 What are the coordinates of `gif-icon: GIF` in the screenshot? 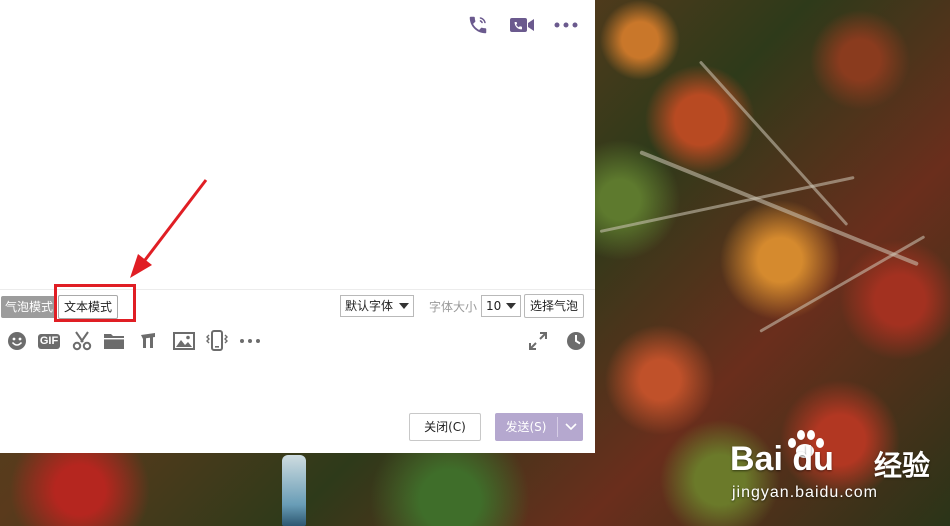 It's located at (49, 341).